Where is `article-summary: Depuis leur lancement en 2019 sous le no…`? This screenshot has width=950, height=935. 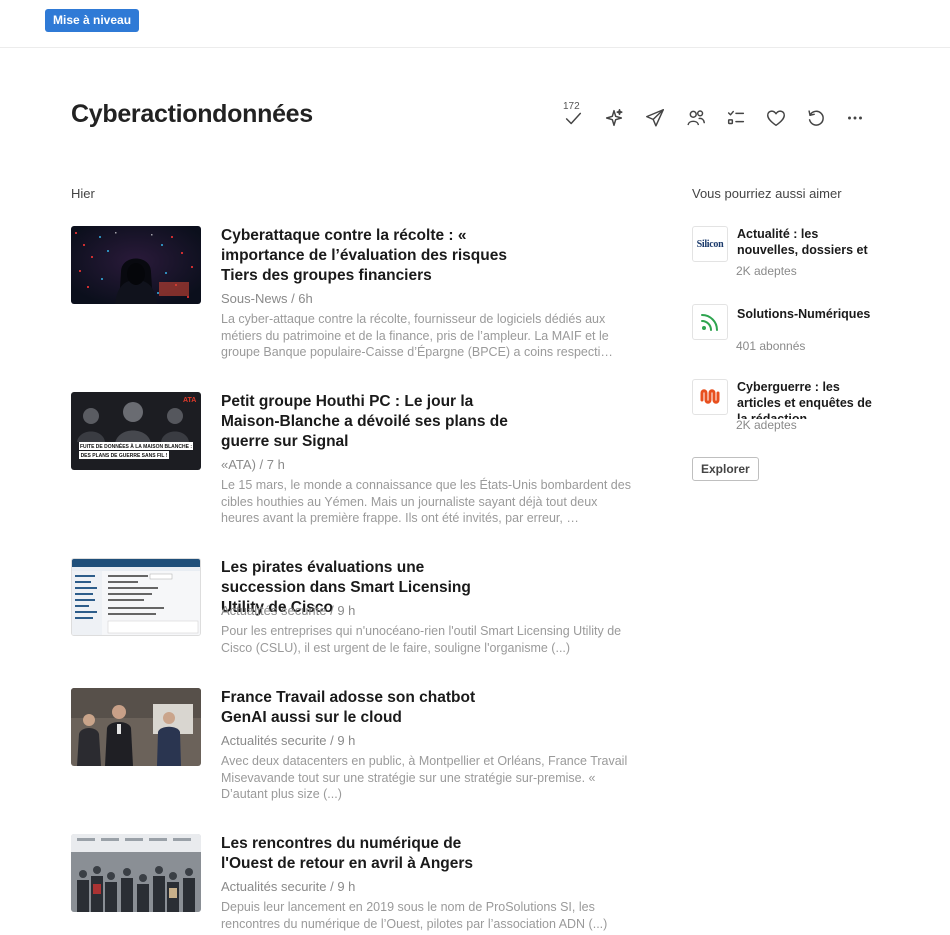 article-summary: Depuis leur lancement en 2019 sous le no… is located at coordinates (414, 915).